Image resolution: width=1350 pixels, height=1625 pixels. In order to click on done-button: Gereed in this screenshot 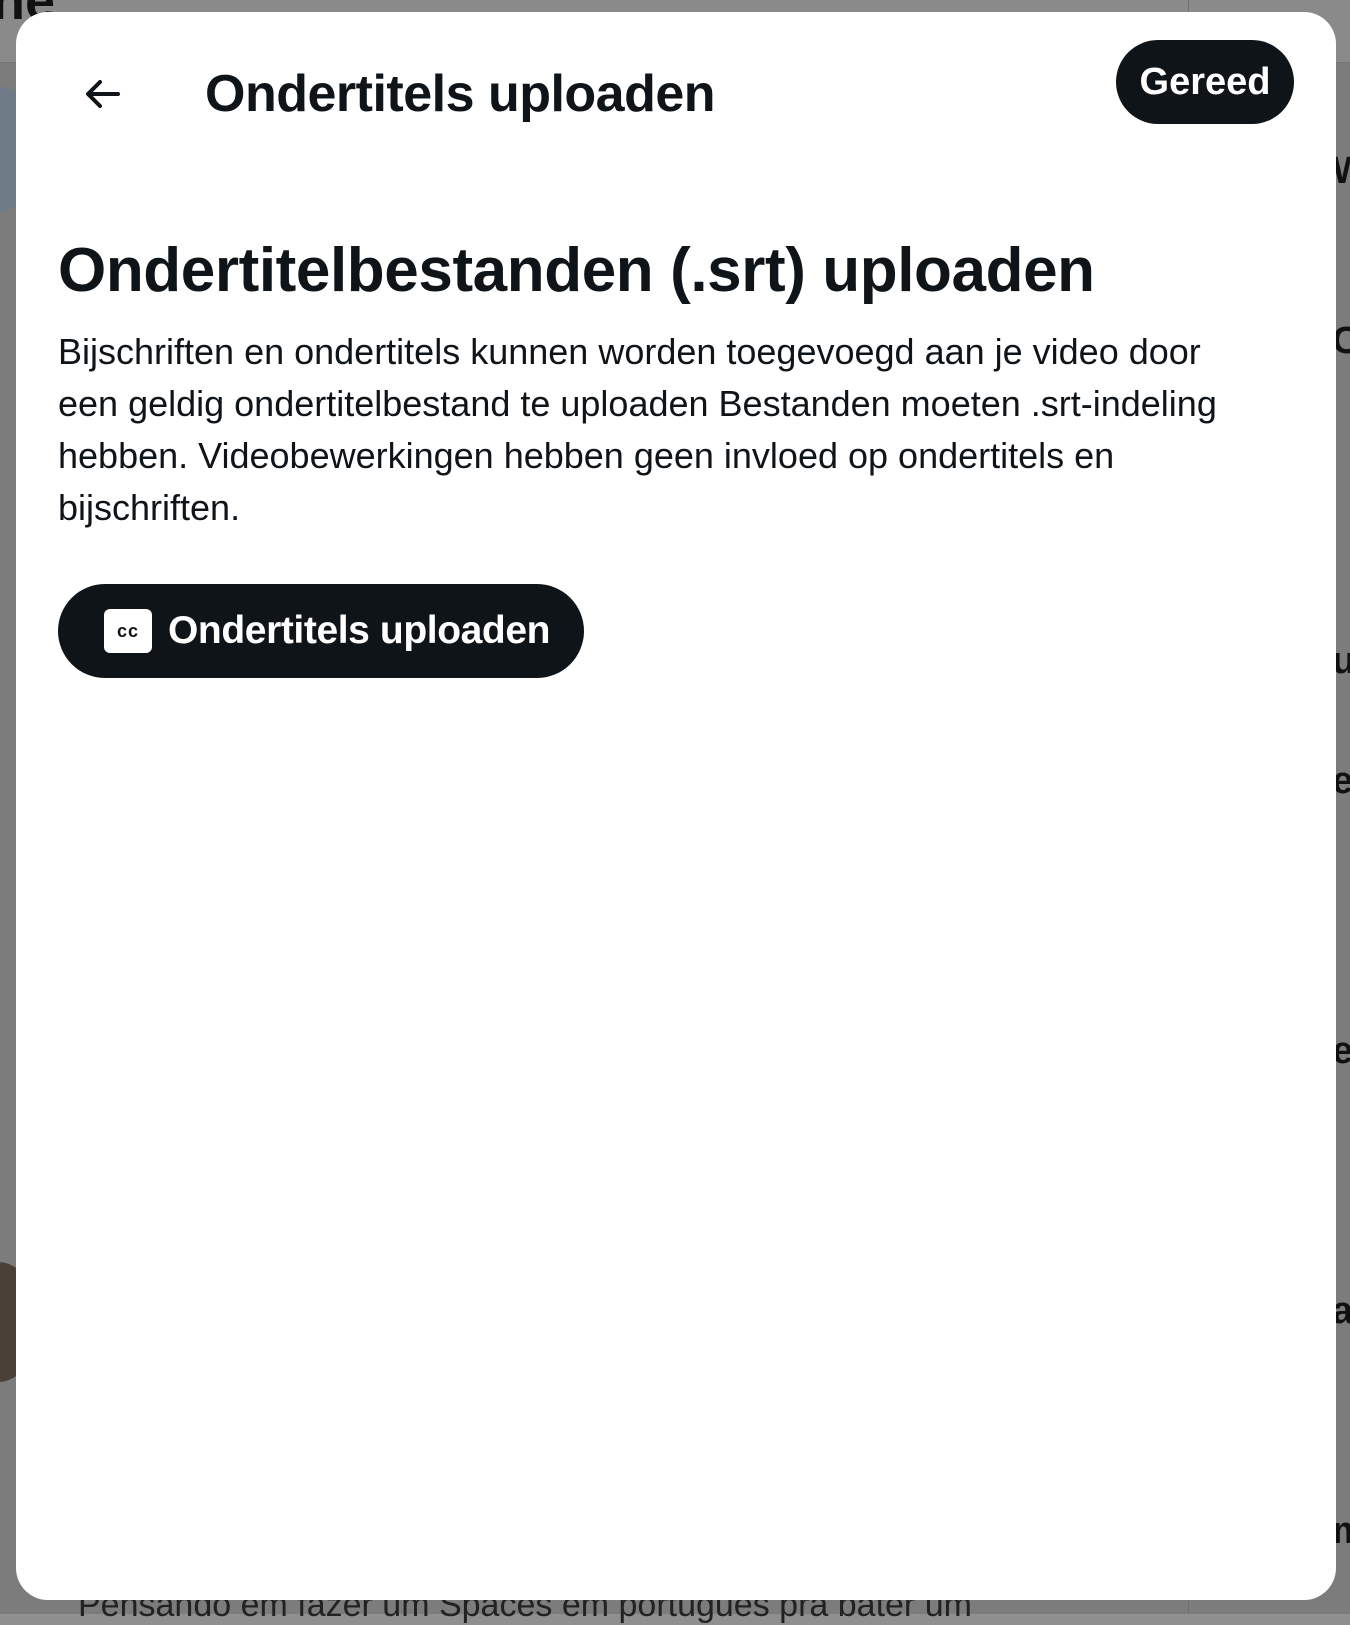, I will do `click(1205, 82)`.